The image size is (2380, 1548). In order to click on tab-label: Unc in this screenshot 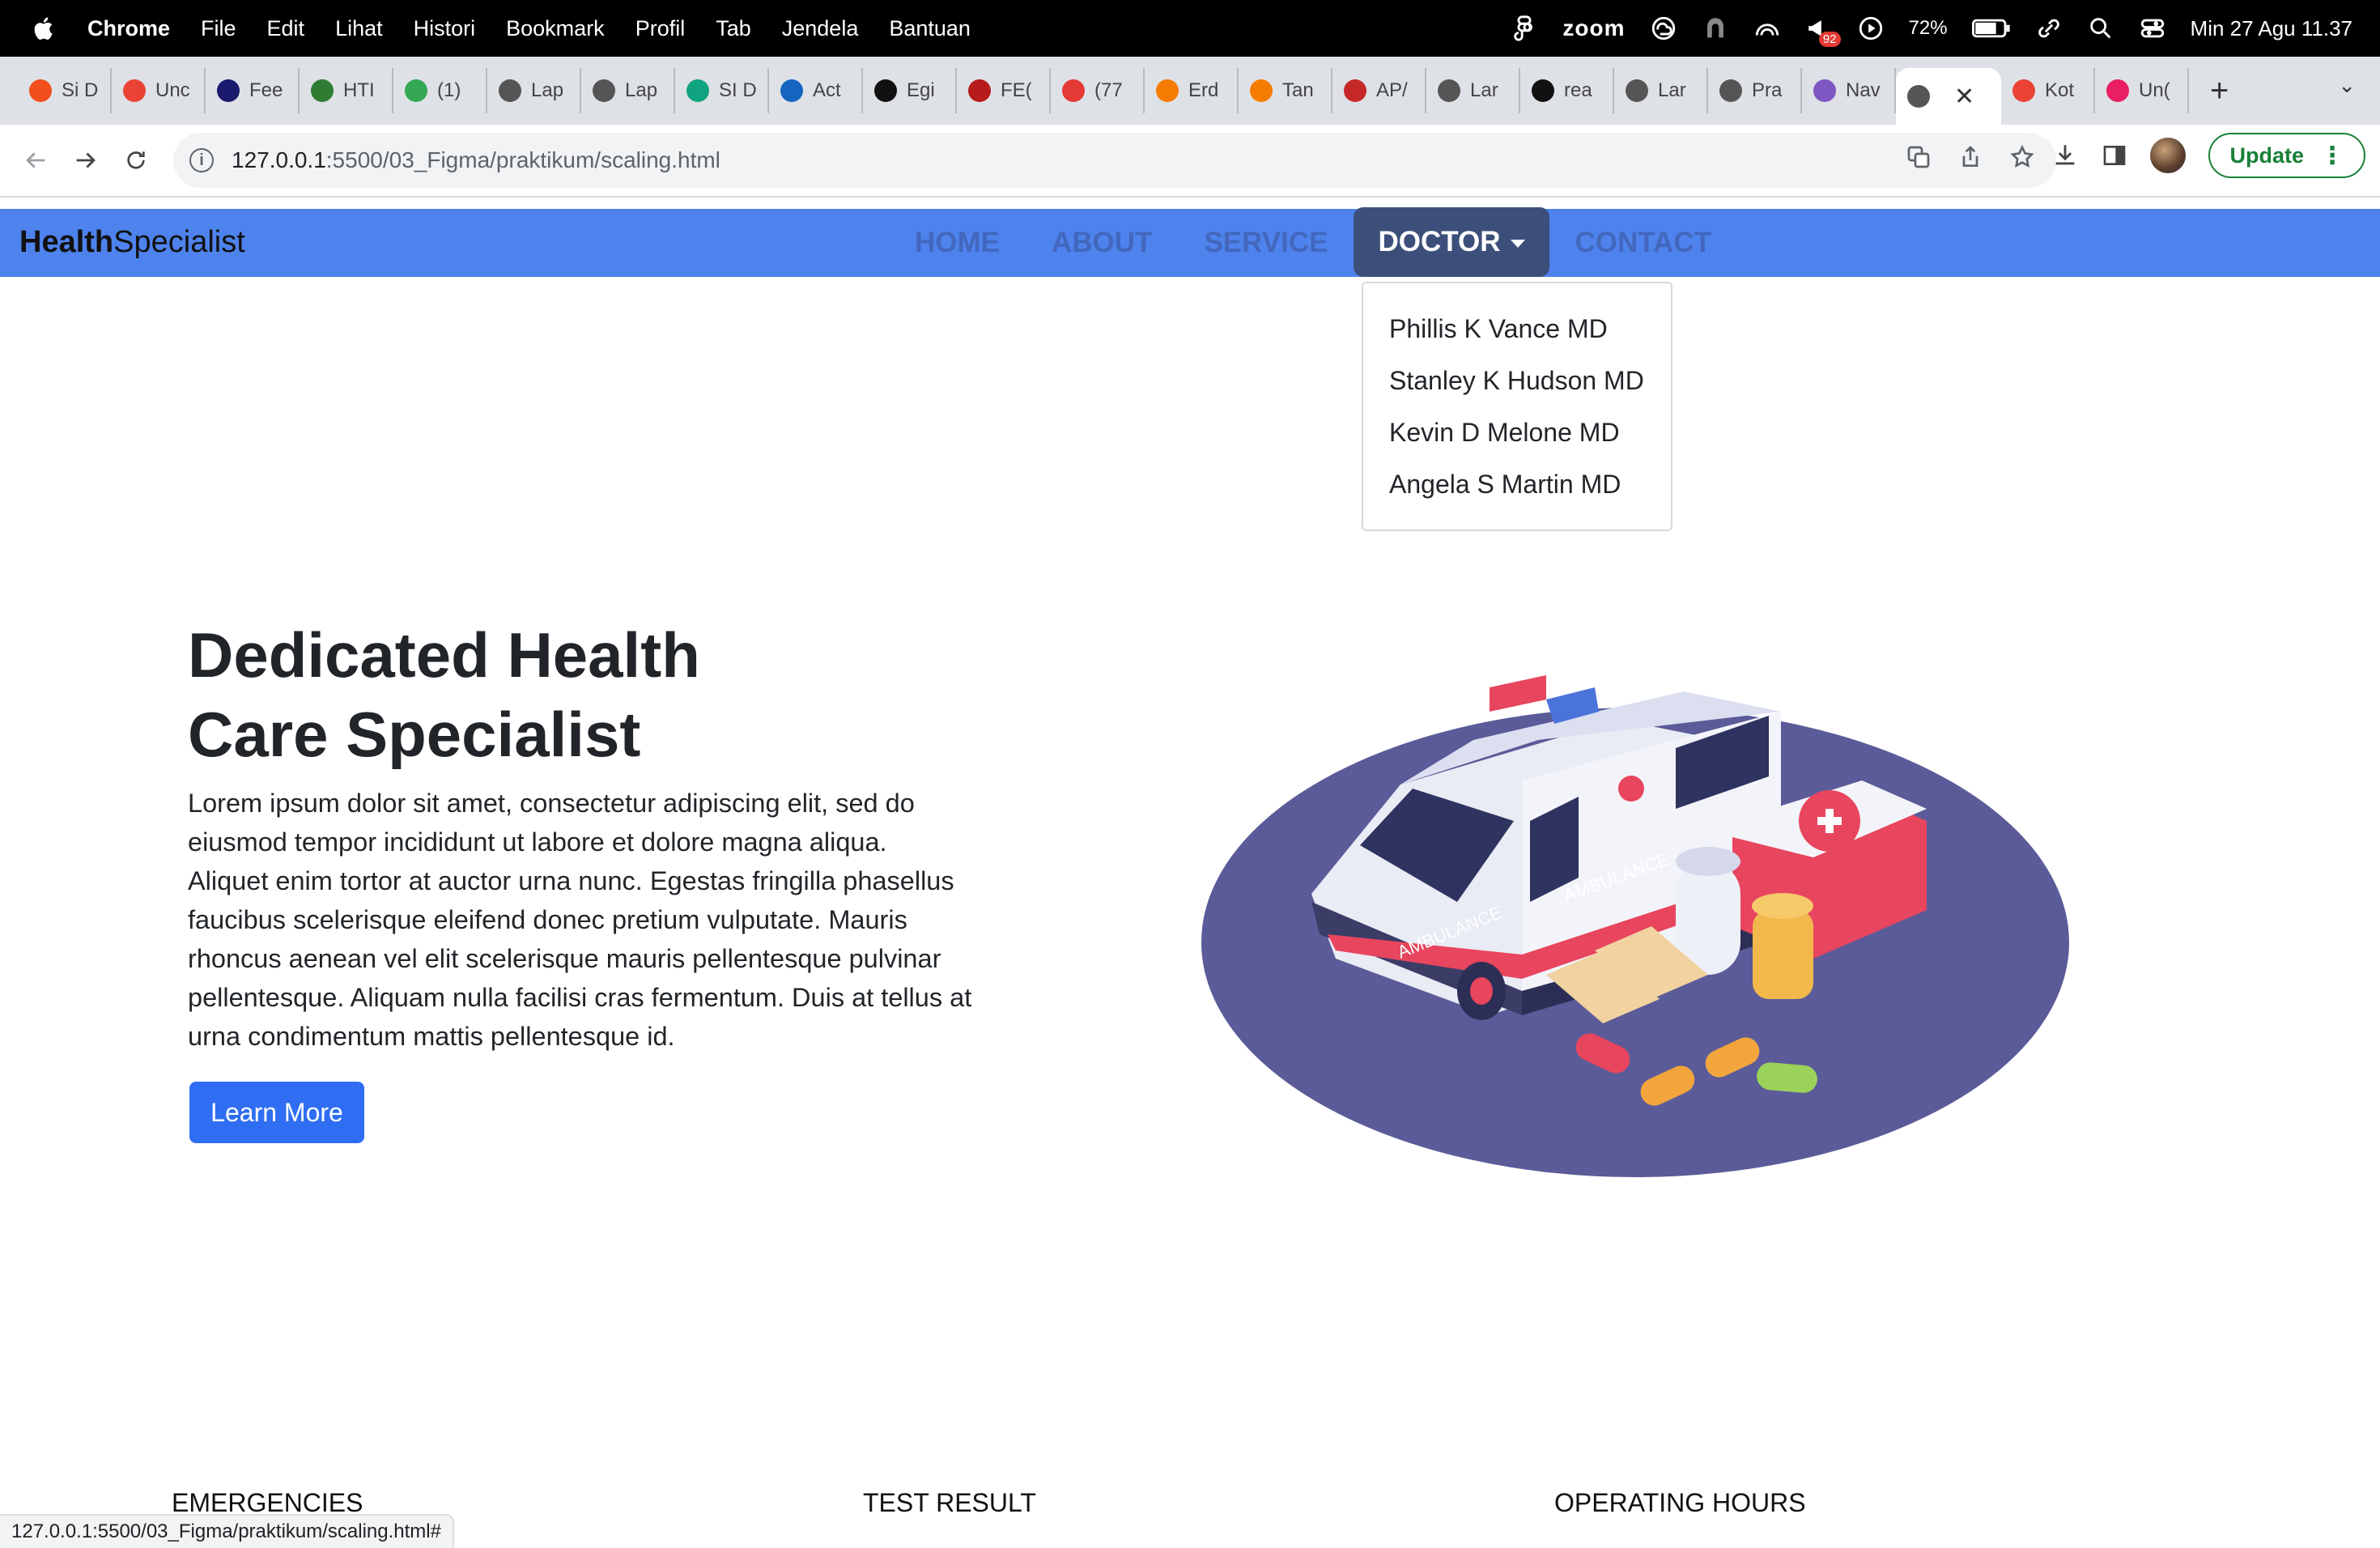, I will do `click(172, 90)`.